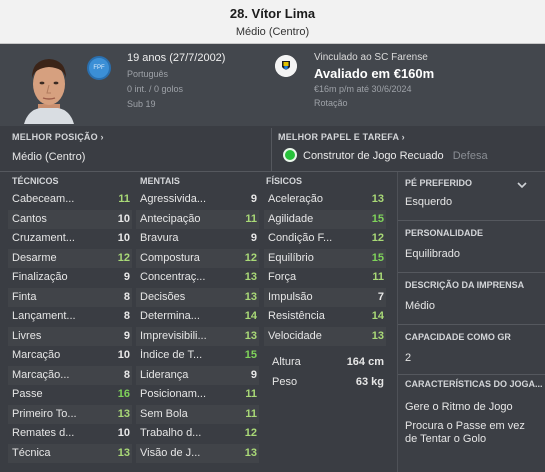  What do you see at coordinates (326, 278) in the screenshot?
I see `physical-attribute: Força 11` at bounding box center [326, 278].